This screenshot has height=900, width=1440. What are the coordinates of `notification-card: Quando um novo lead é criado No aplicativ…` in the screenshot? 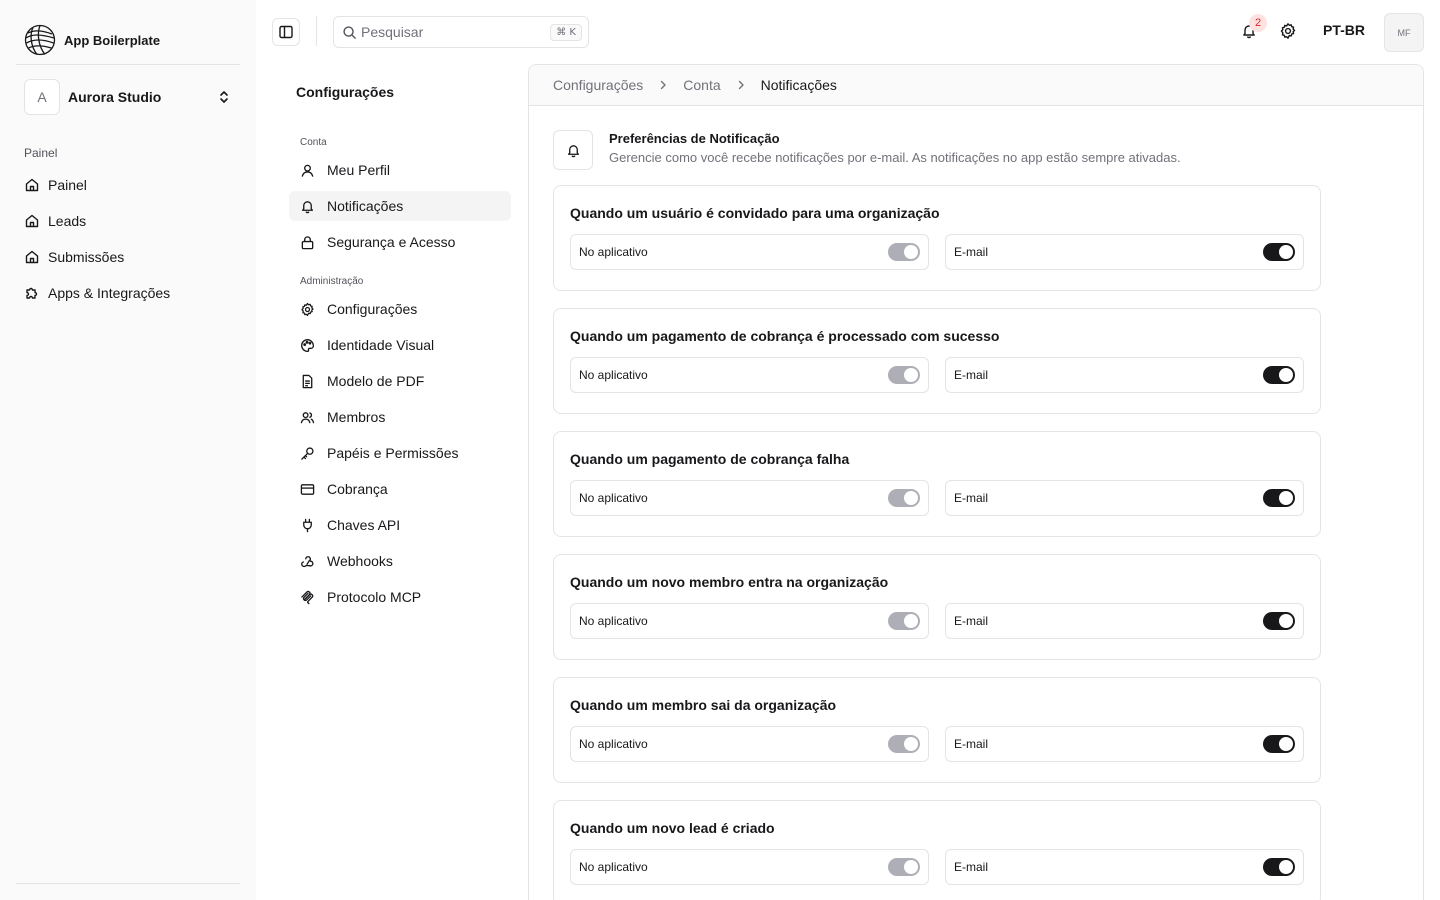 It's located at (937, 850).